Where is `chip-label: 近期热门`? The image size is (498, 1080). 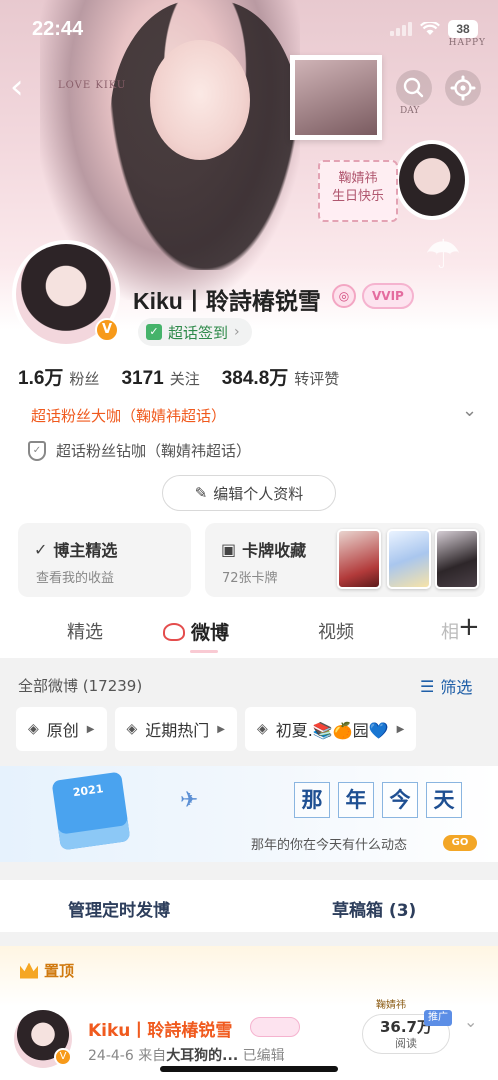 chip-label: 近期热门 is located at coordinates (177, 730).